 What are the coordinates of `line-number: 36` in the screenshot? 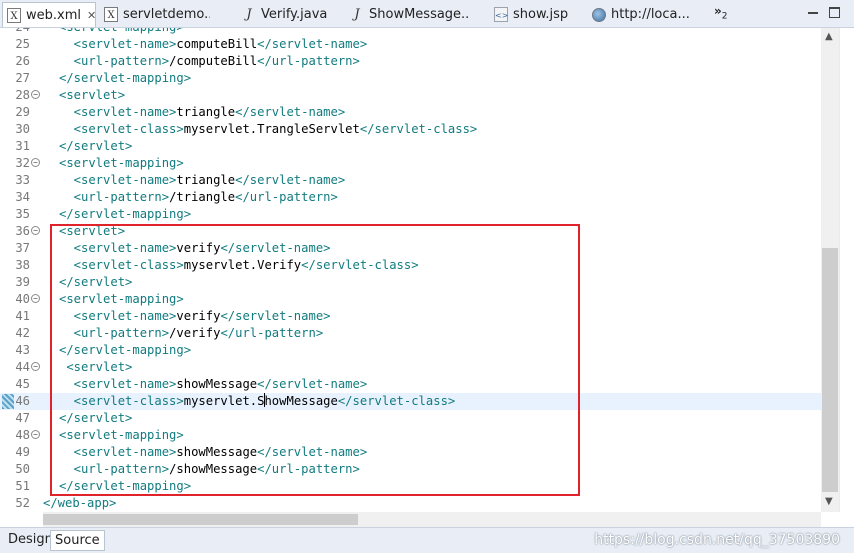 It's located at (22, 231).